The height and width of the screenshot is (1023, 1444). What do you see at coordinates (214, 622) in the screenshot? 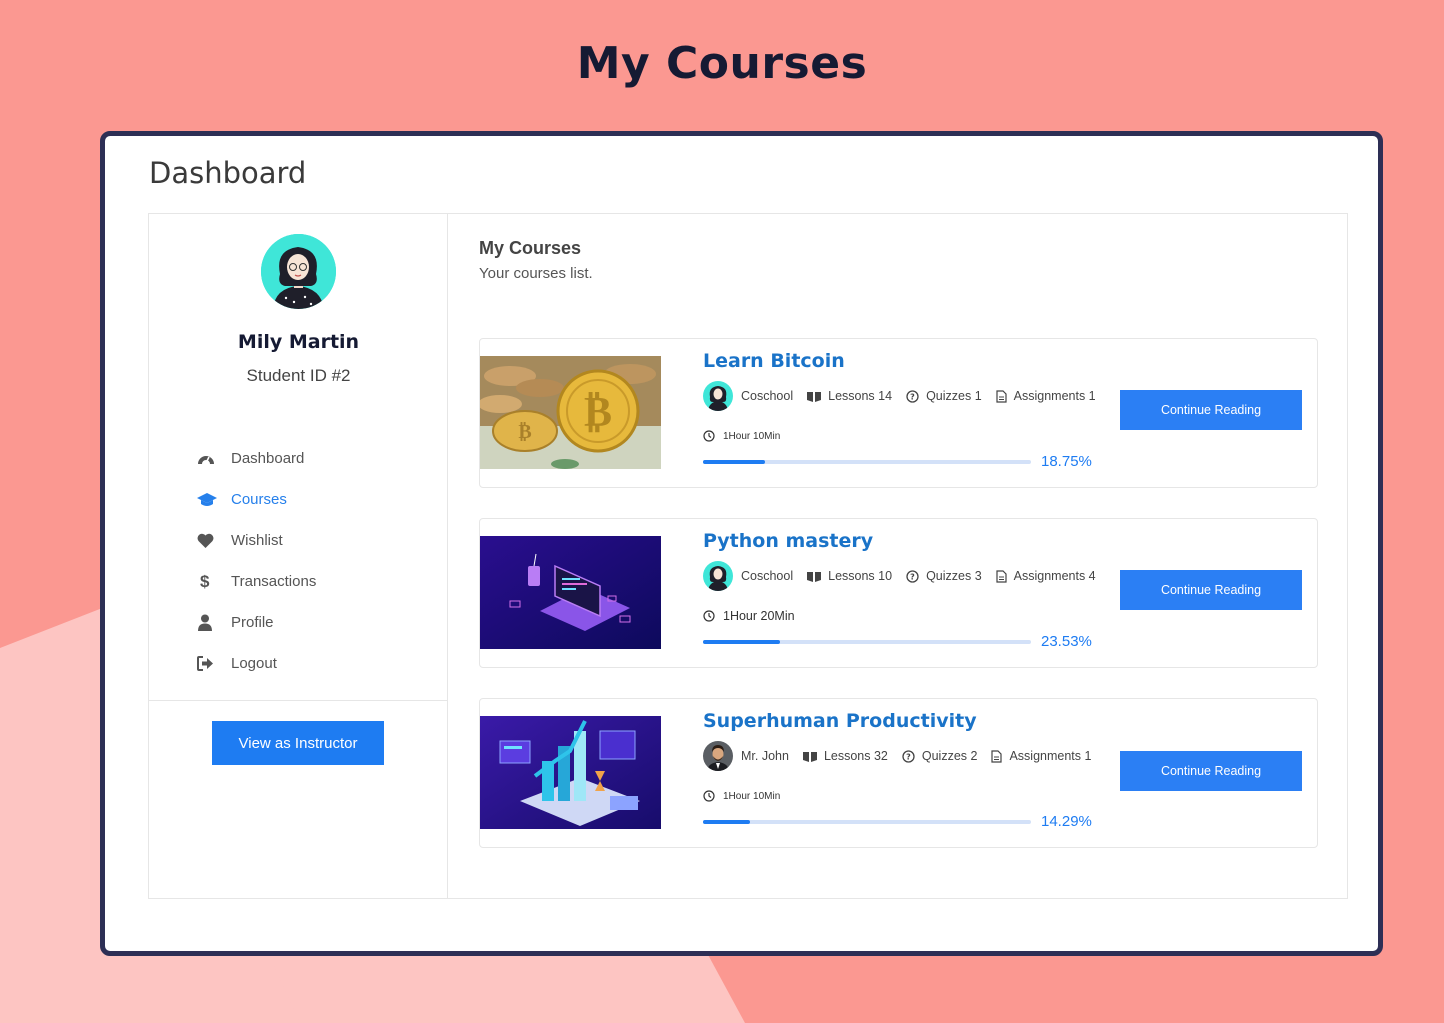
I see `user-icon` at bounding box center [214, 622].